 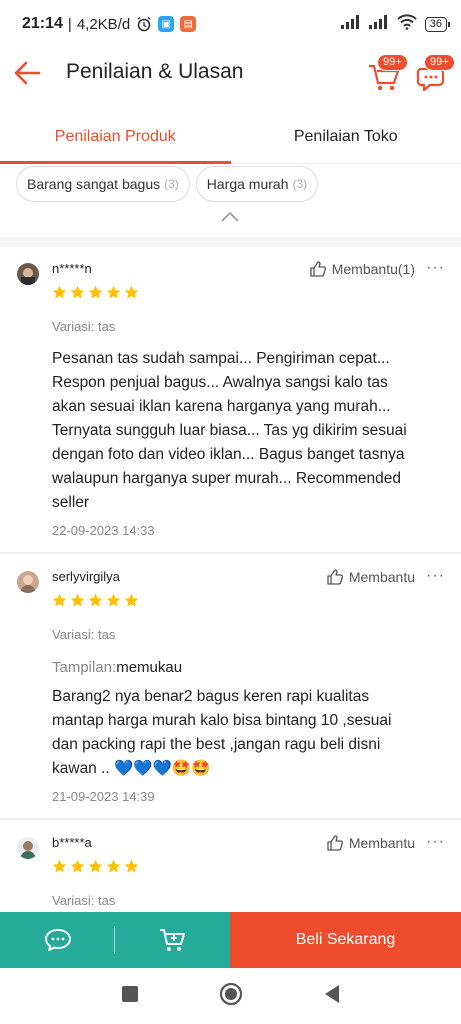 What do you see at coordinates (144, 24) in the screenshot?
I see `alarm-icon` at bounding box center [144, 24].